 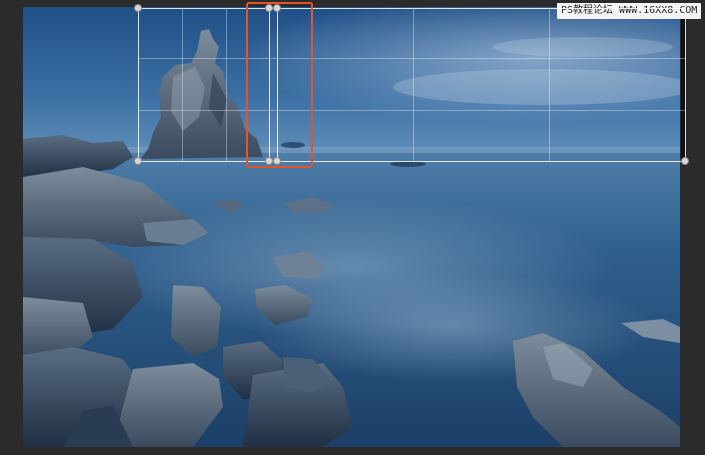 What do you see at coordinates (685, 84) in the screenshot?
I see `grid-right-edge` at bounding box center [685, 84].